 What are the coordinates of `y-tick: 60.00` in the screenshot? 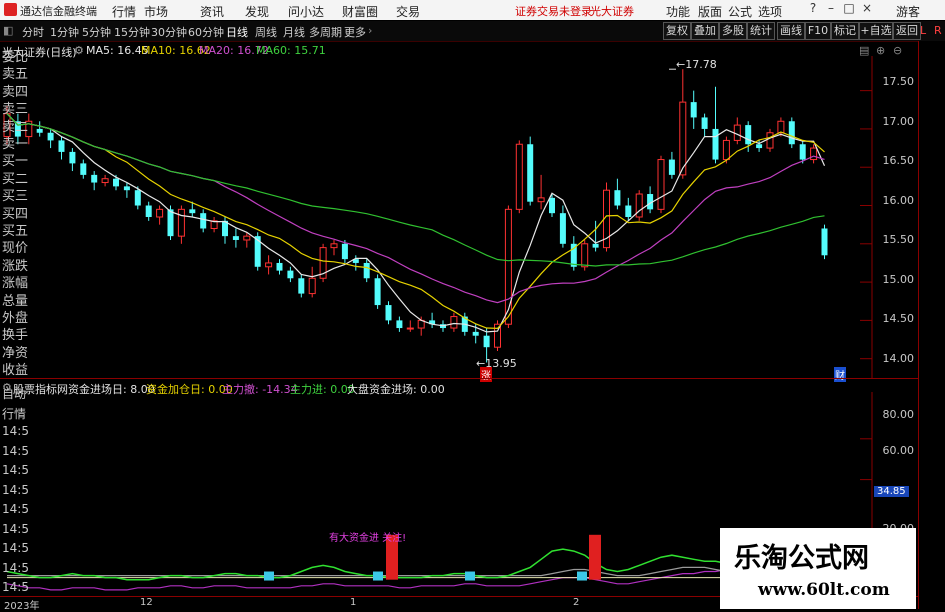 It's located at (898, 450).